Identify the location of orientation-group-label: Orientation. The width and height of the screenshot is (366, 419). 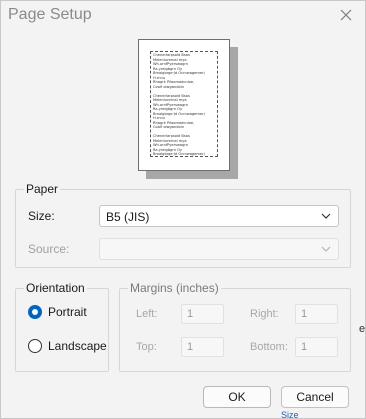
(55, 288).